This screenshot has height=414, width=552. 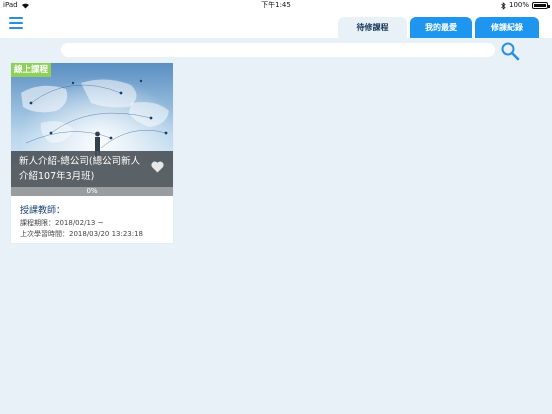 What do you see at coordinates (157, 167) in the screenshot?
I see `heart-icon` at bounding box center [157, 167].